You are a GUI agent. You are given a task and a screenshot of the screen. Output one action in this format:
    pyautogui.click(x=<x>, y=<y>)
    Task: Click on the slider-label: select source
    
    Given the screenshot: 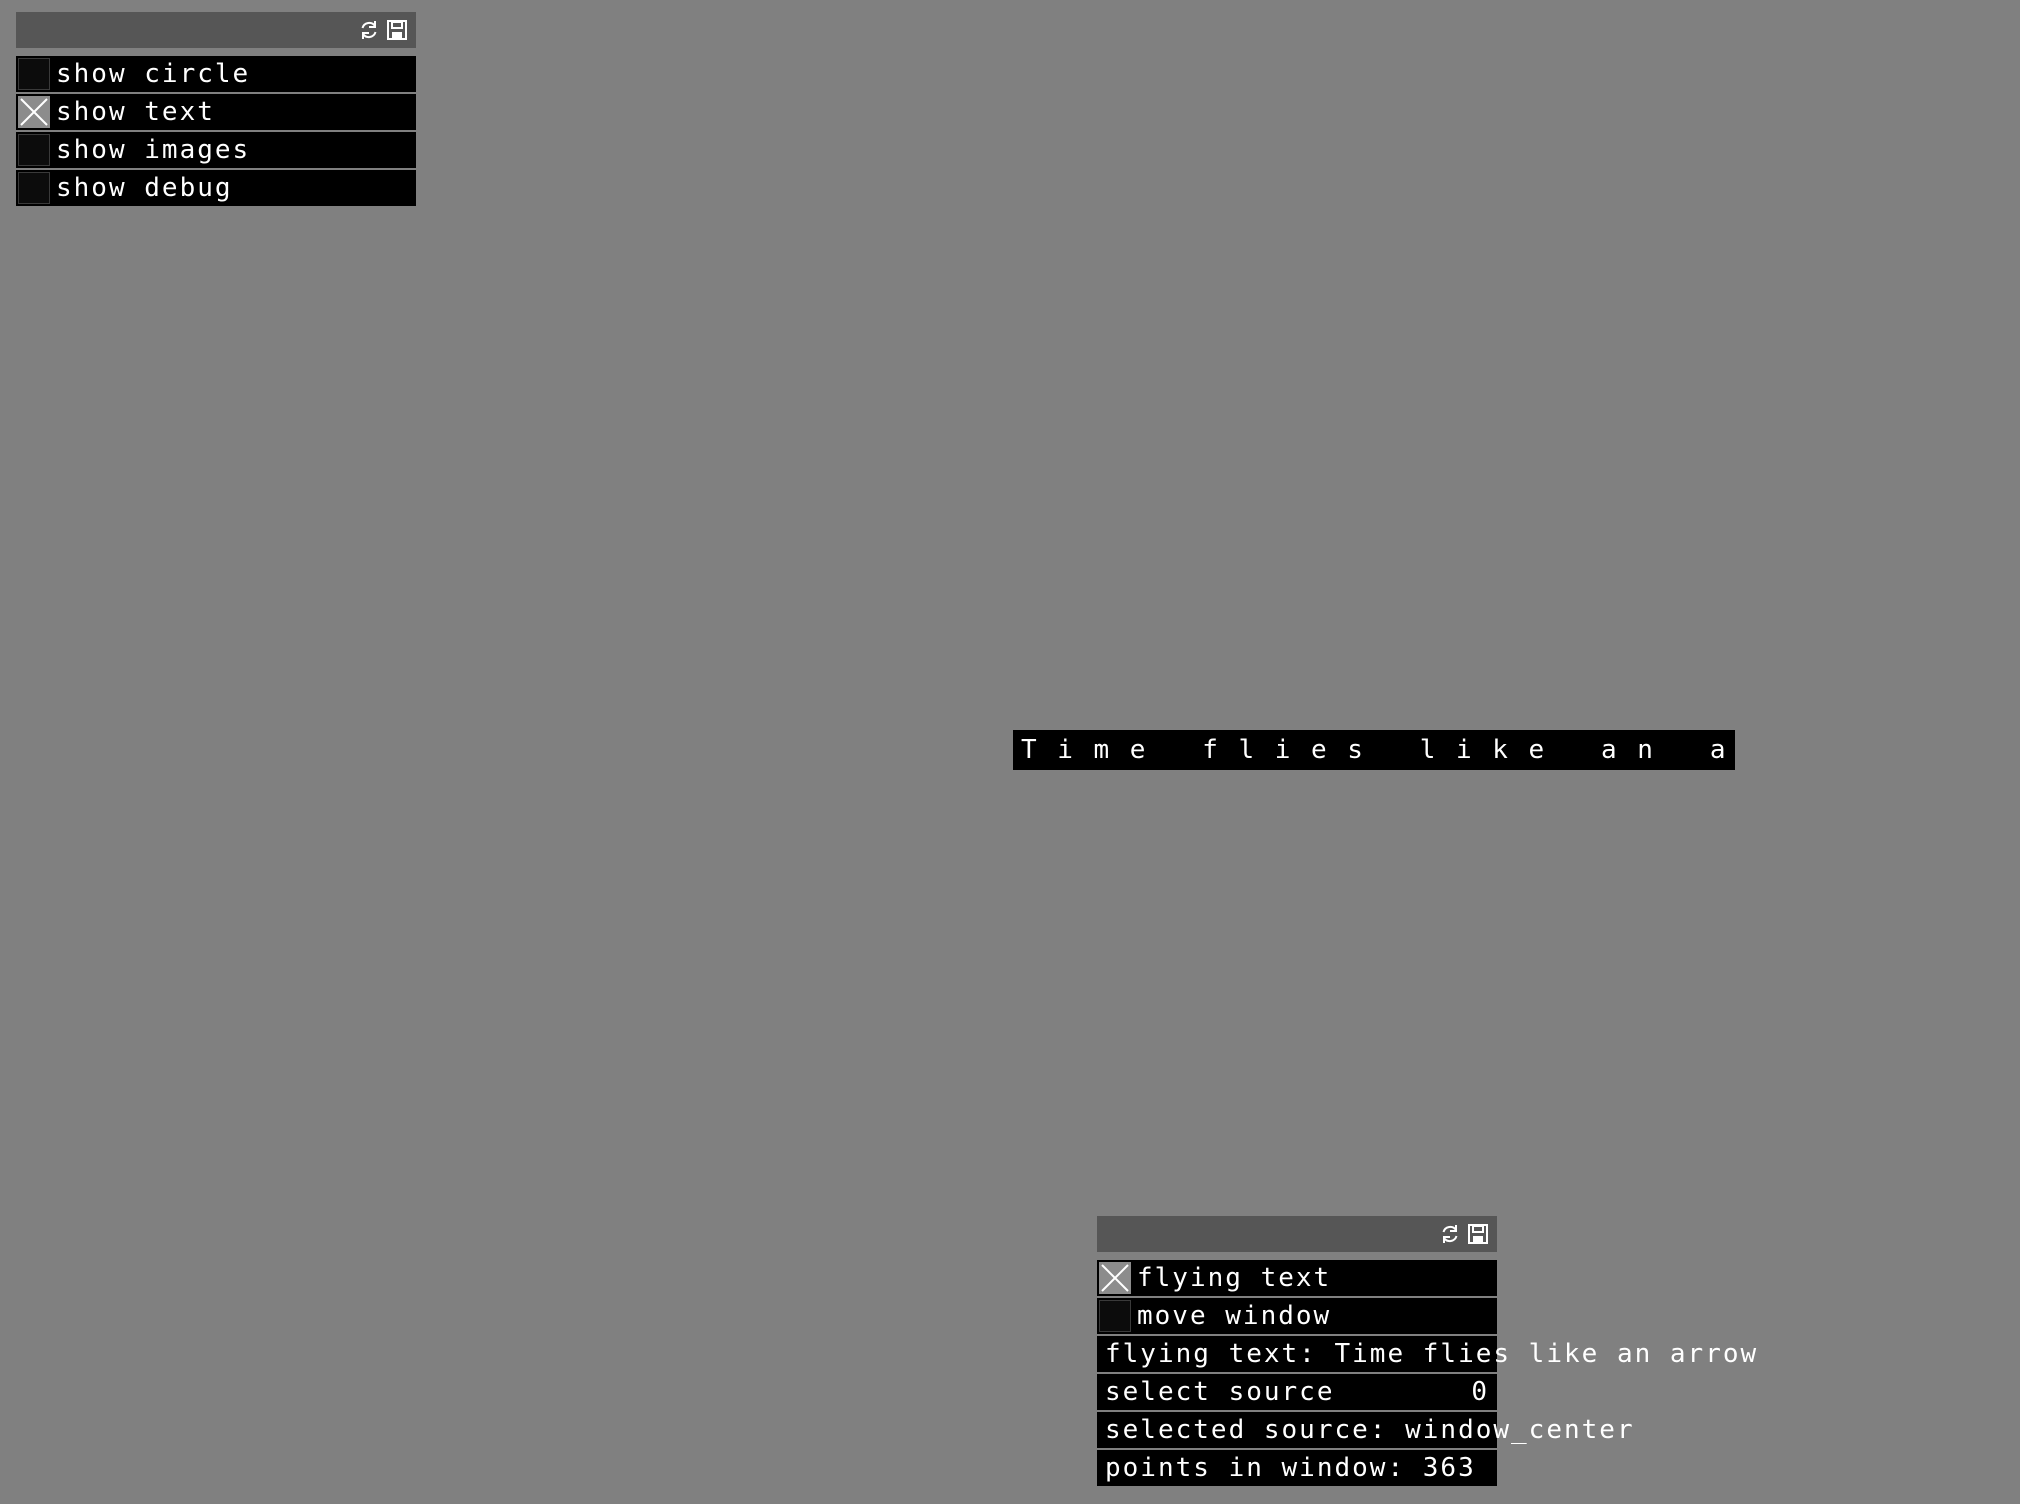 What is the action you would take?
    pyautogui.click(x=1220, y=1392)
    